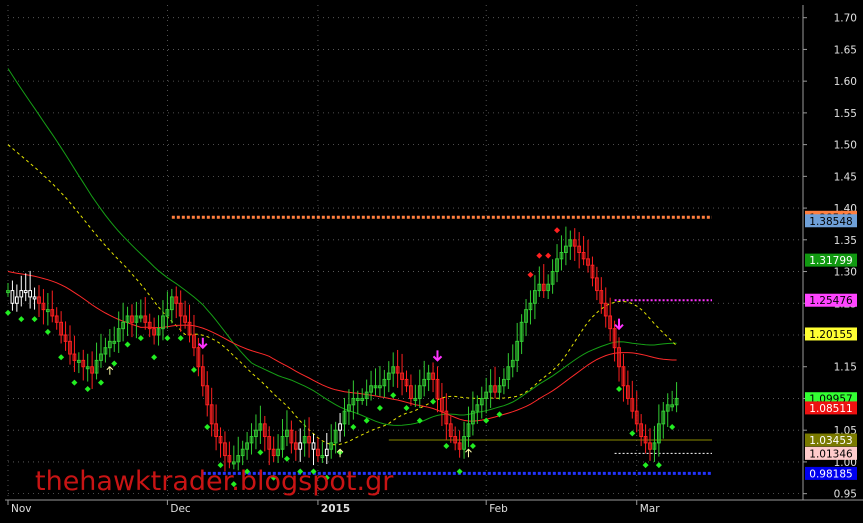  What do you see at coordinates (845, 146) in the screenshot?
I see `y-tick-label: 1.50` at bounding box center [845, 146].